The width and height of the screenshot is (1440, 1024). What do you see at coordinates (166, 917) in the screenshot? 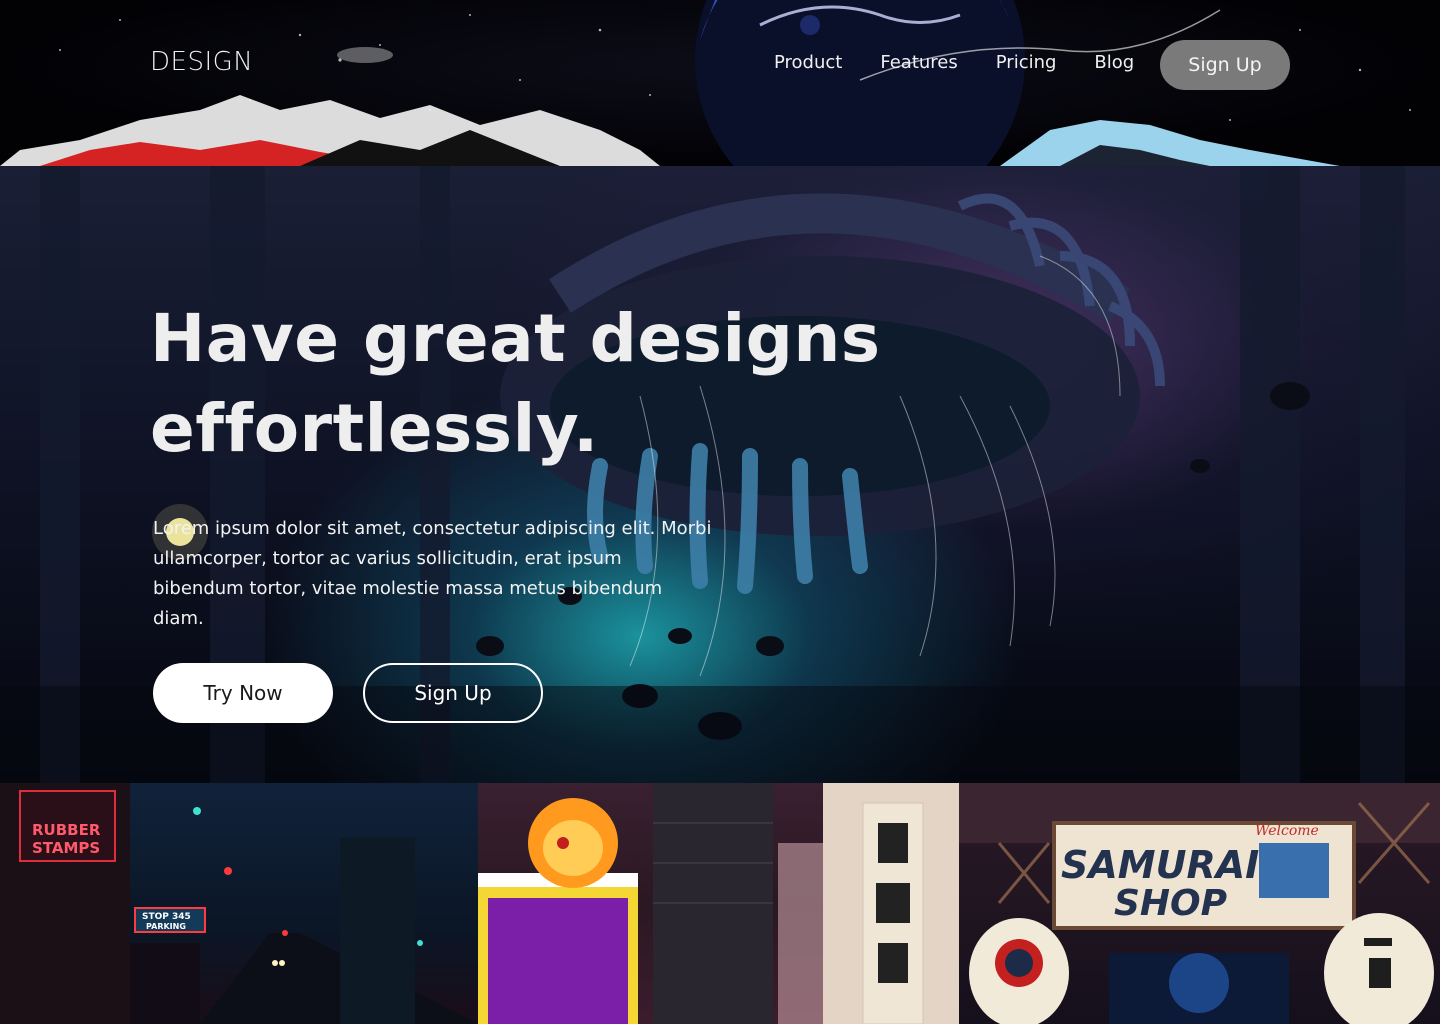
I see `parking-sign-top: STOP 345` at bounding box center [166, 917].